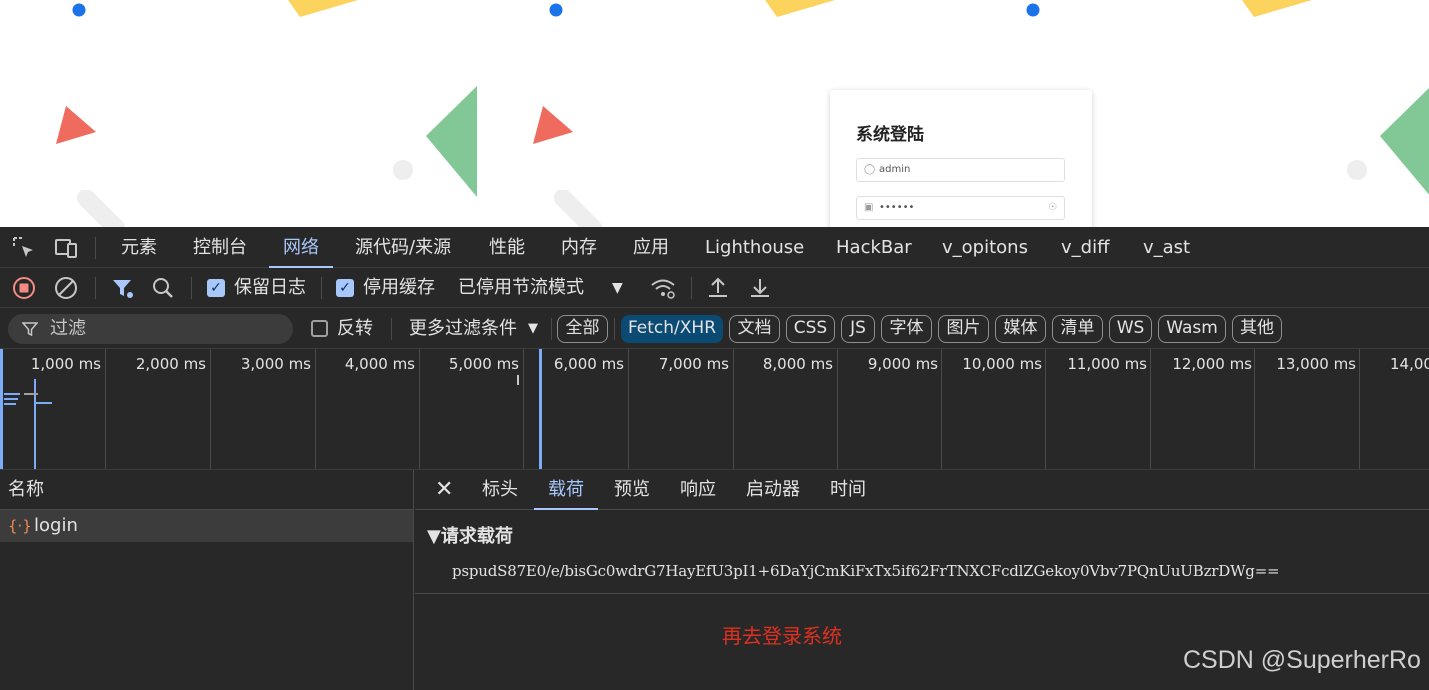  I want to click on tab-console: 控制台, so click(220, 247).